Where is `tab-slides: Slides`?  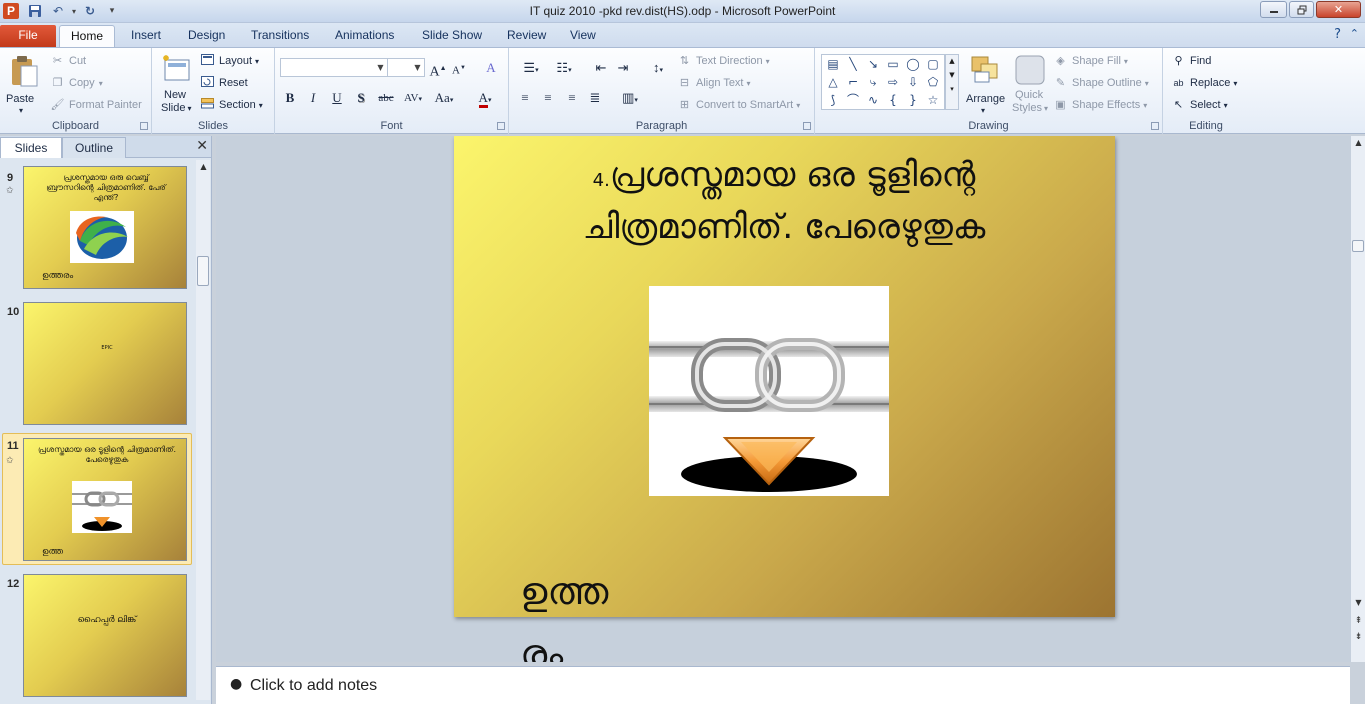 tab-slides: Slides is located at coordinates (31, 147).